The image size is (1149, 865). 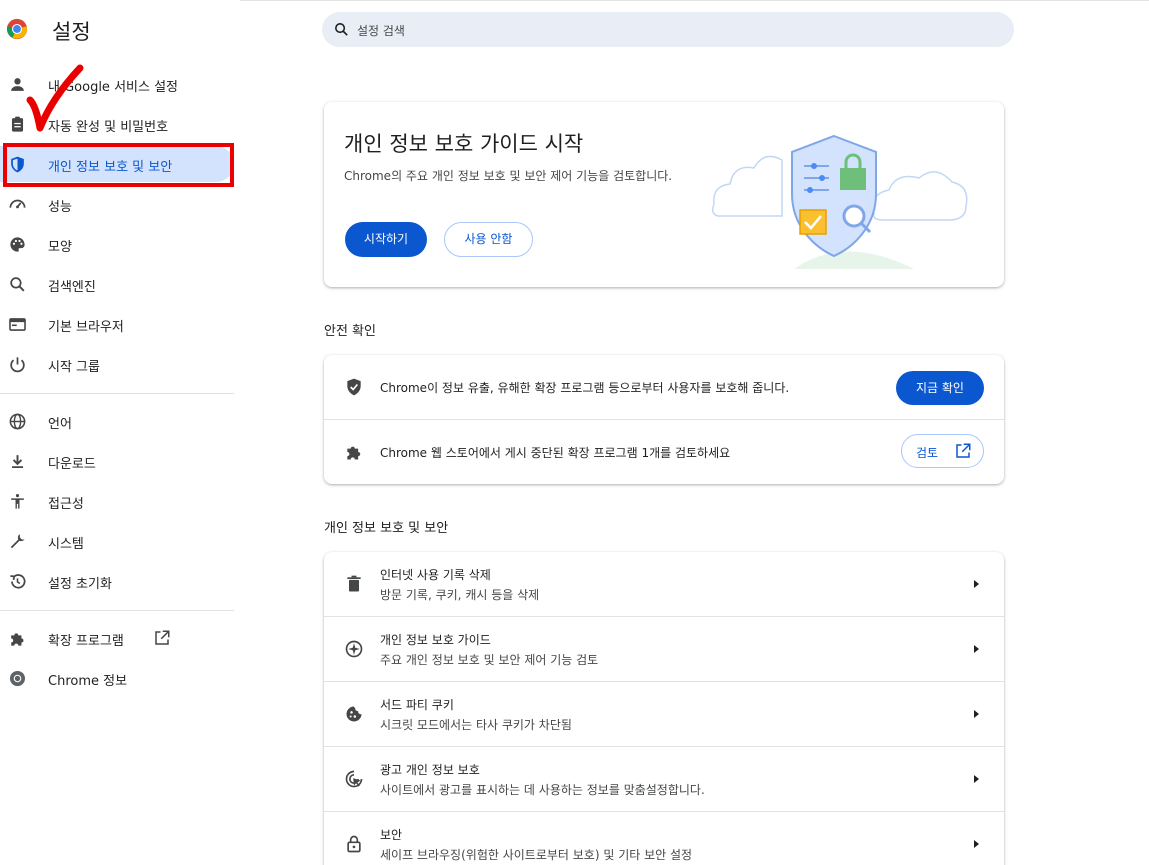 I want to click on check-now-button: 지금 확인, so click(x=940, y=388).